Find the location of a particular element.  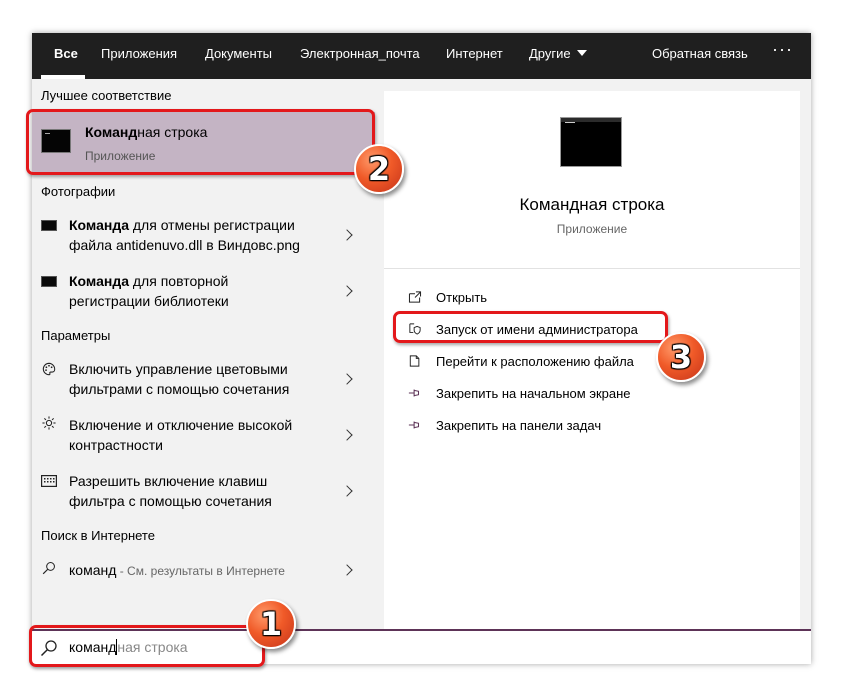

settings-result-3-line1: Разрешить включение клавиш is located at coordinates (168, 481).